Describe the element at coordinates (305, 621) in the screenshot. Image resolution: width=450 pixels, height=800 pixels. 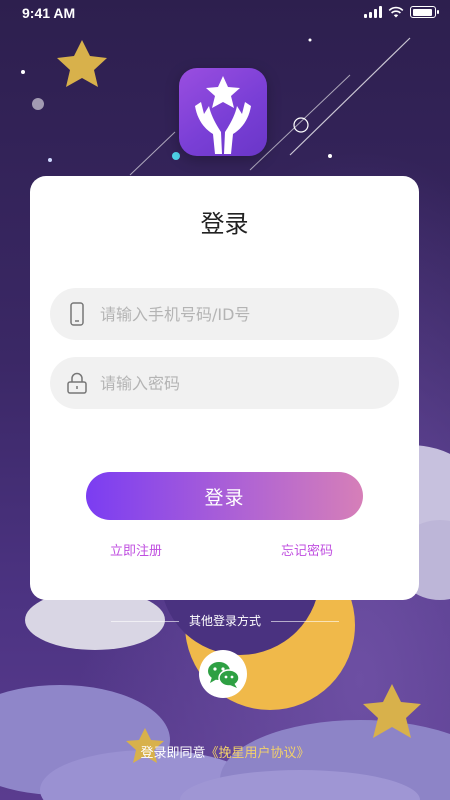
I see `divider-line-right` at that location.